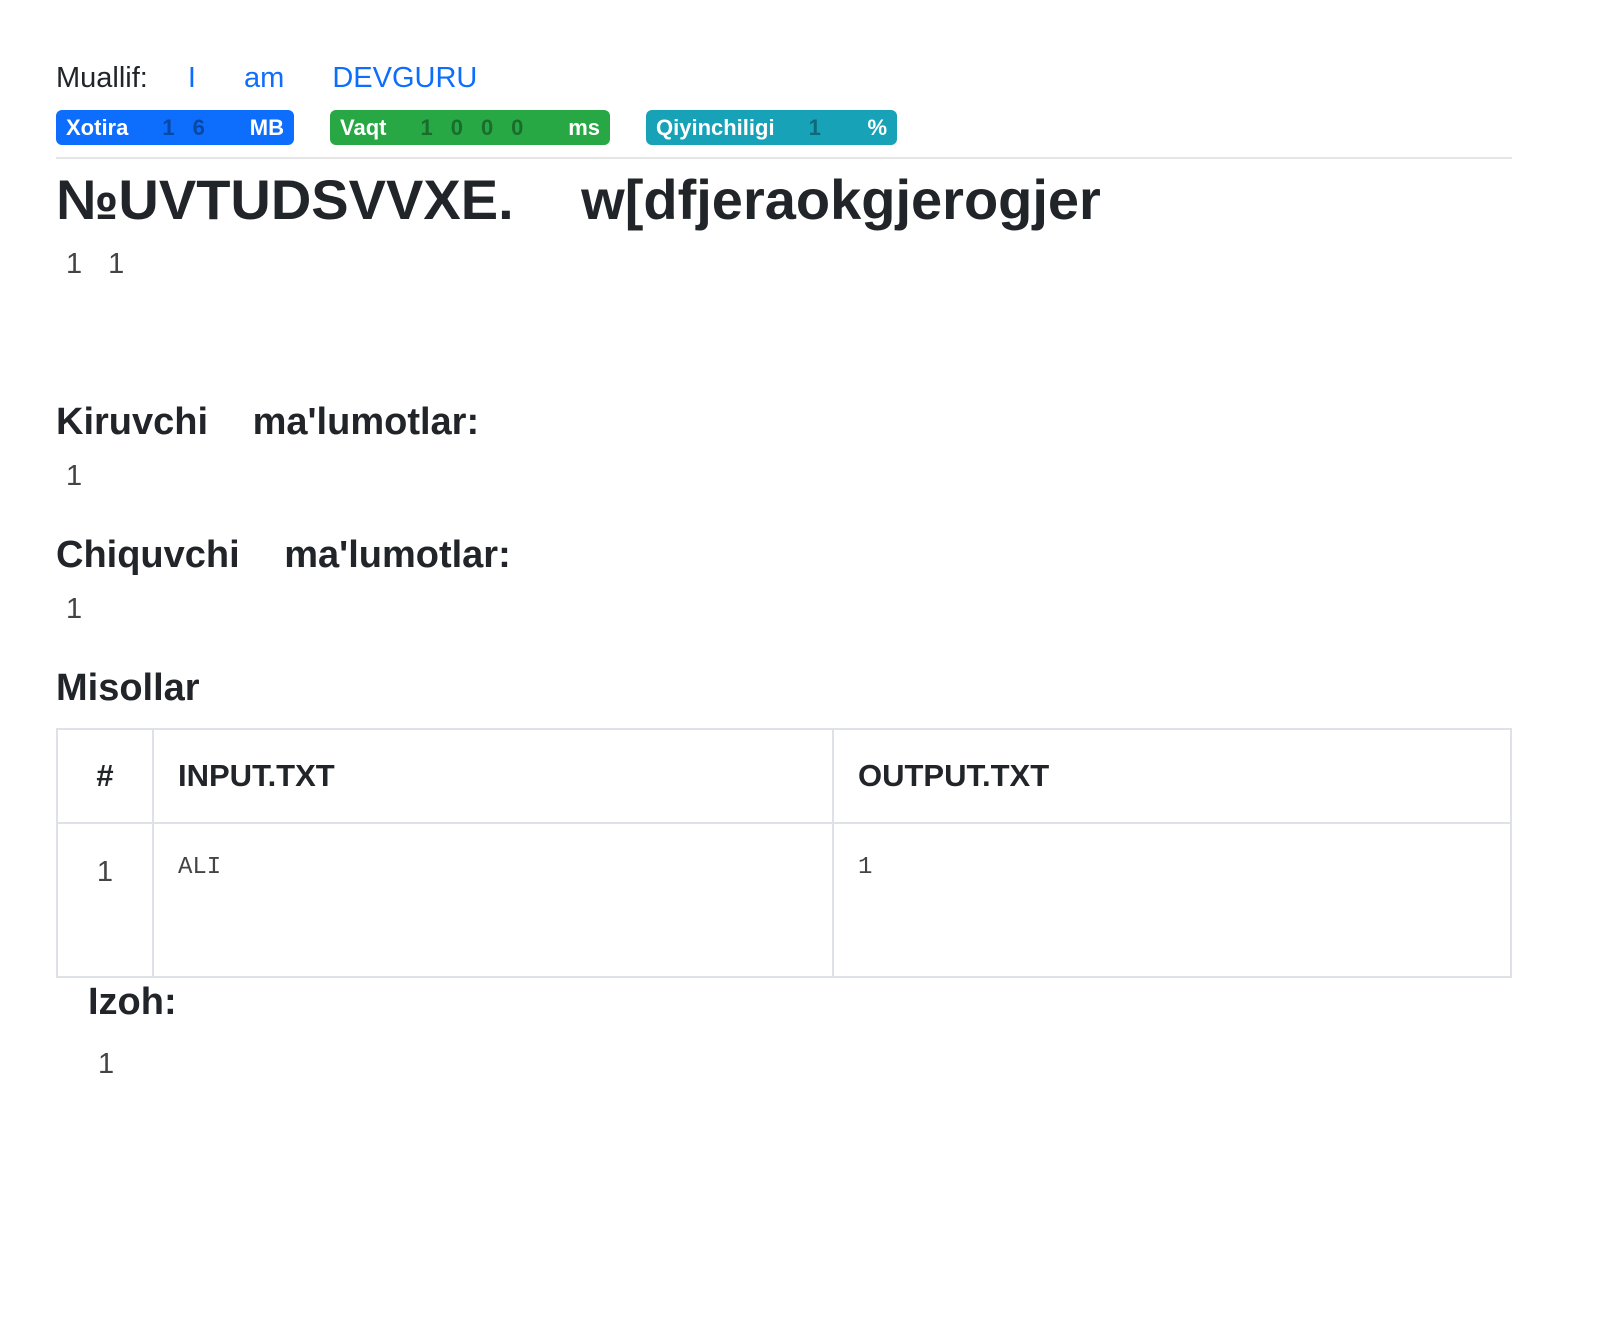 The height and width of the screenshot is (1318, 1600). Describe the element at coordinates (493, 900) in the screenshot. I see `example-input: ALI` at that location.